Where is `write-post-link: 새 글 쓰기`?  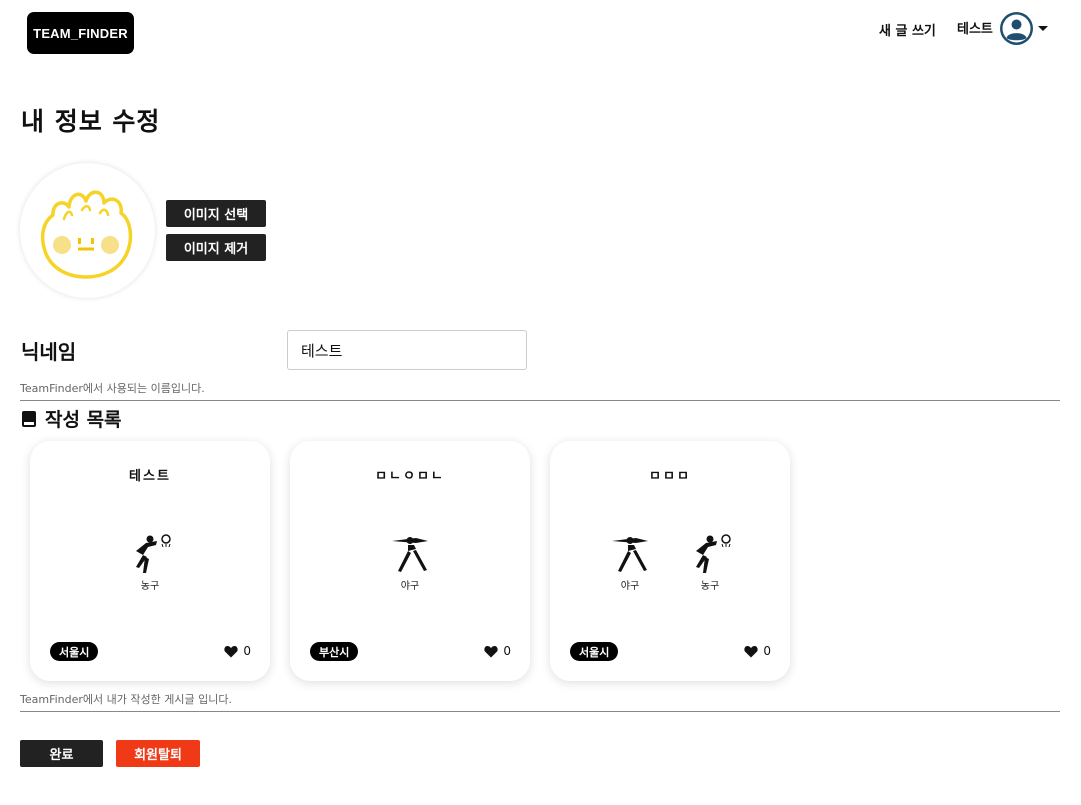 write-post-link: 새 글 쓰기 is located at coordinates (907, 29).